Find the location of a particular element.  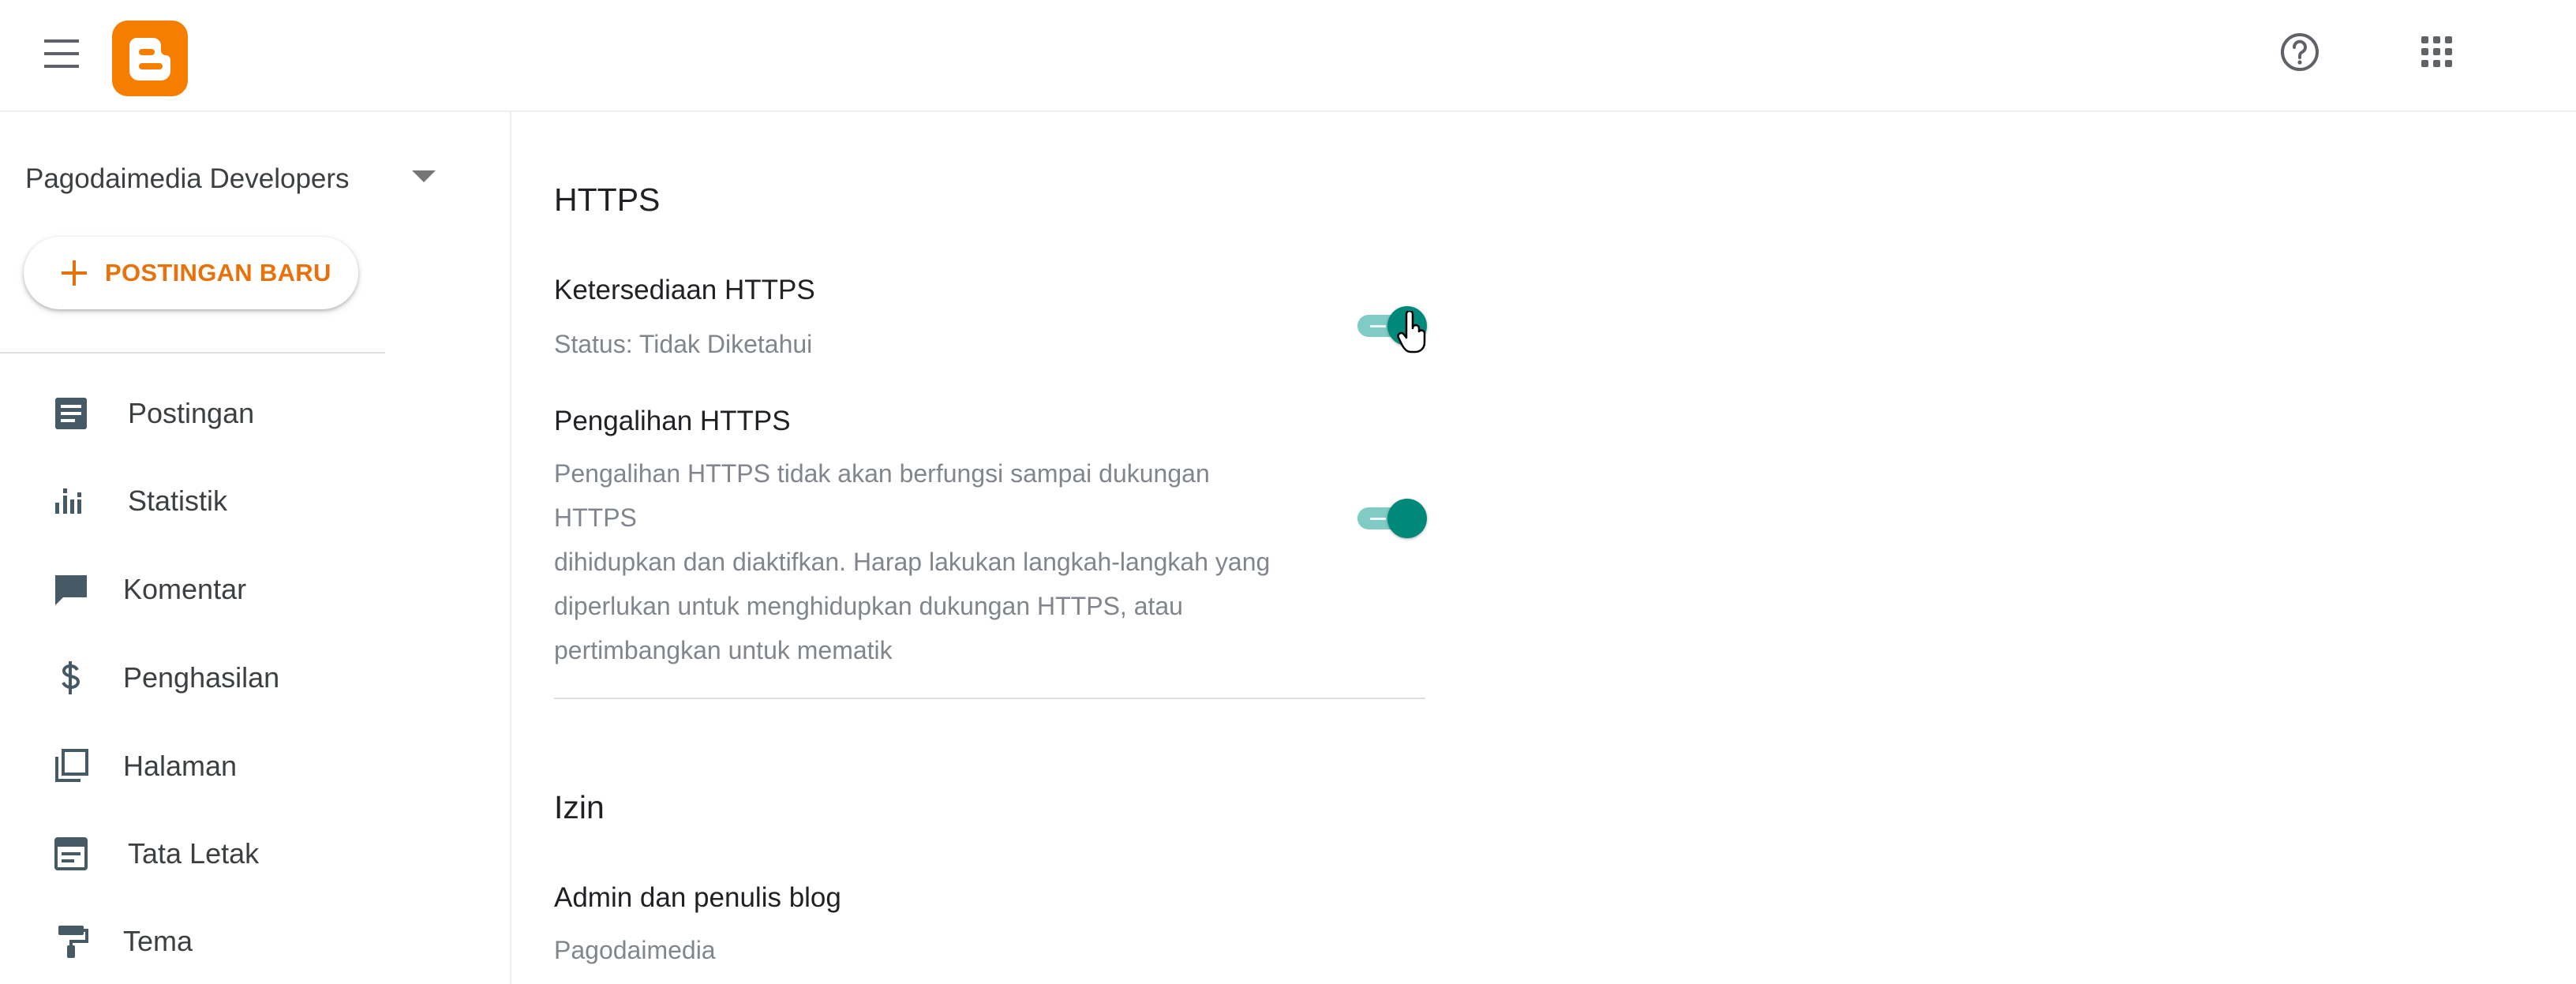

sidebar-item-komentar: Komentar is located at coordinates (221, 589).